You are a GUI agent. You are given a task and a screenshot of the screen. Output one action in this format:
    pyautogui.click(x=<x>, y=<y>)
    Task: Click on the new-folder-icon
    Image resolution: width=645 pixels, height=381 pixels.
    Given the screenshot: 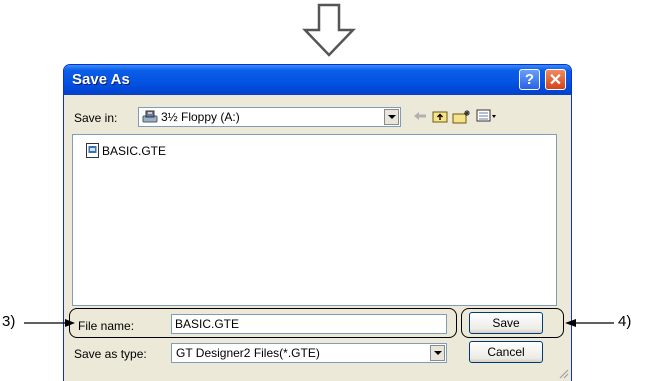 What is the action you would take?
    pyautogui.click(x=462, y=117)
    